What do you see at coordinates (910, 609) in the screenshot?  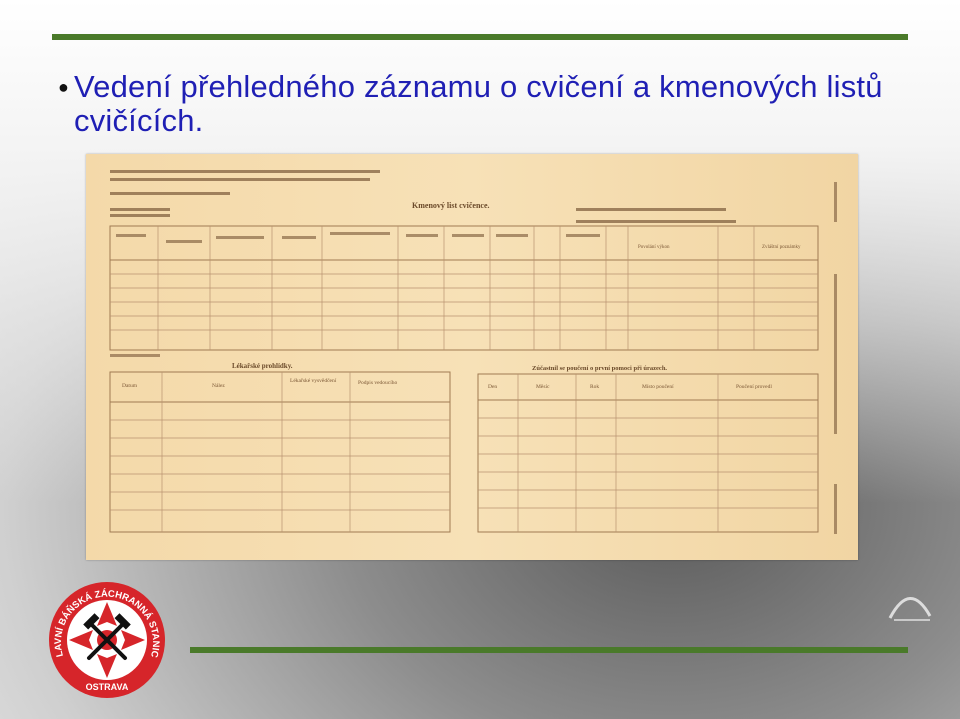 I see `decorative-wave-icon` at bounding box center [910, 609].